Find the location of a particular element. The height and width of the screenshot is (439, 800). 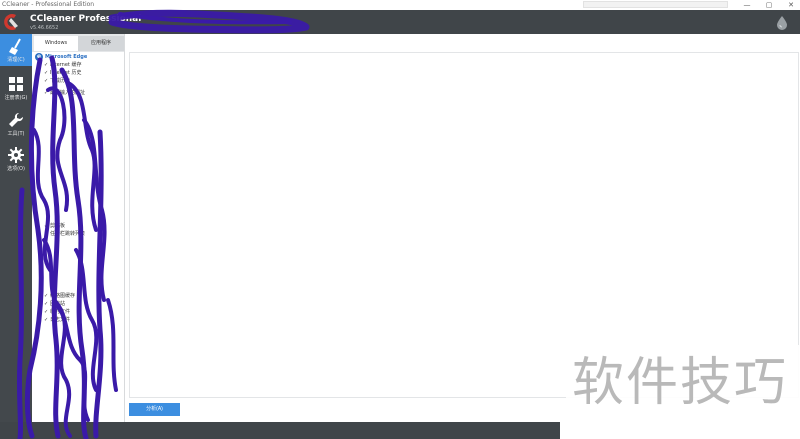

tab-windows: Windows is located at coordinates (56, 43).